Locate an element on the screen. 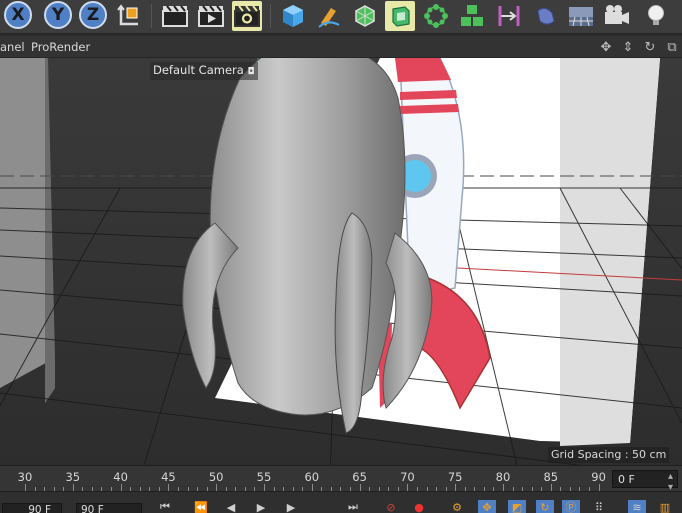  position-key-icon: ✥ is located at coordinates (487, 506).